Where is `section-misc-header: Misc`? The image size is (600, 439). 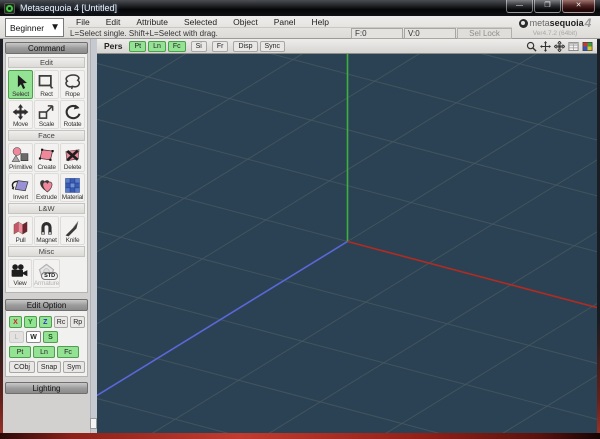
section-misc-header: Misc is located at coordinates (46, 251).